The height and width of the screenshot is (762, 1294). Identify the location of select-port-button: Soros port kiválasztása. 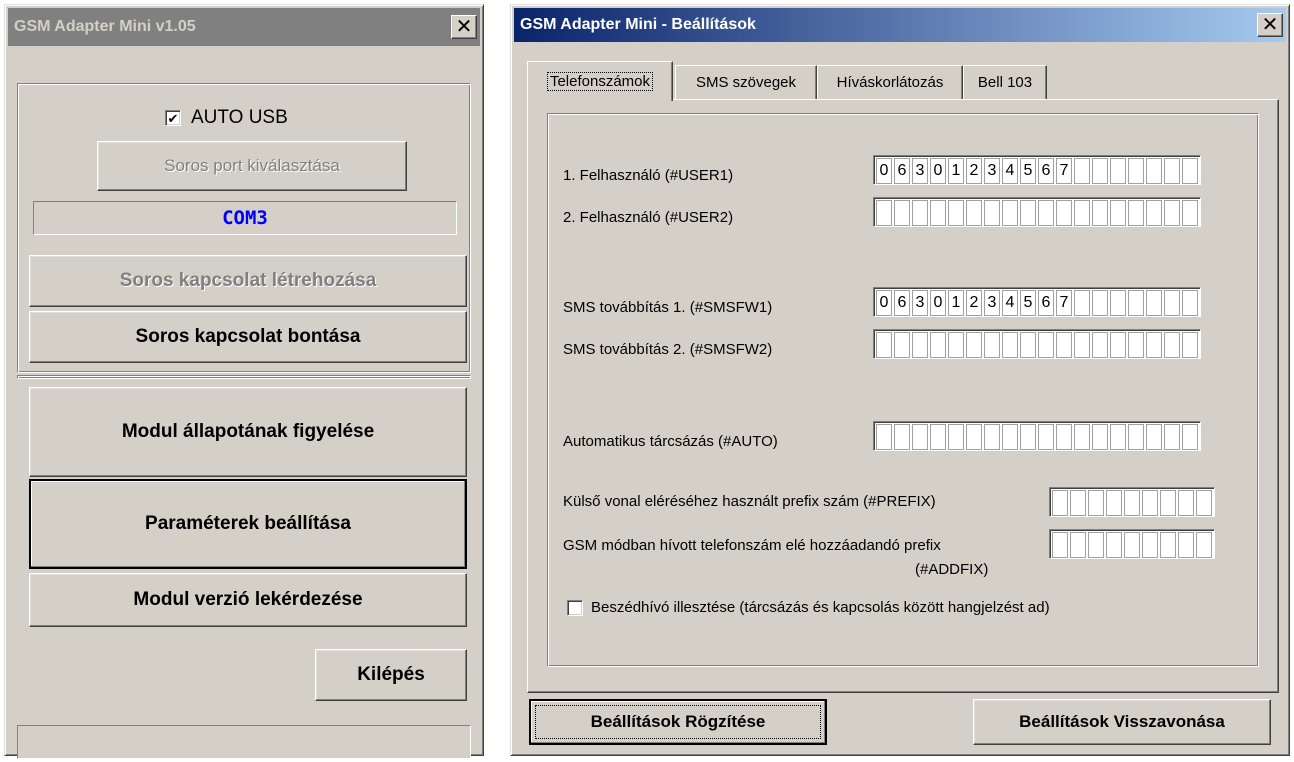
(252, 166).